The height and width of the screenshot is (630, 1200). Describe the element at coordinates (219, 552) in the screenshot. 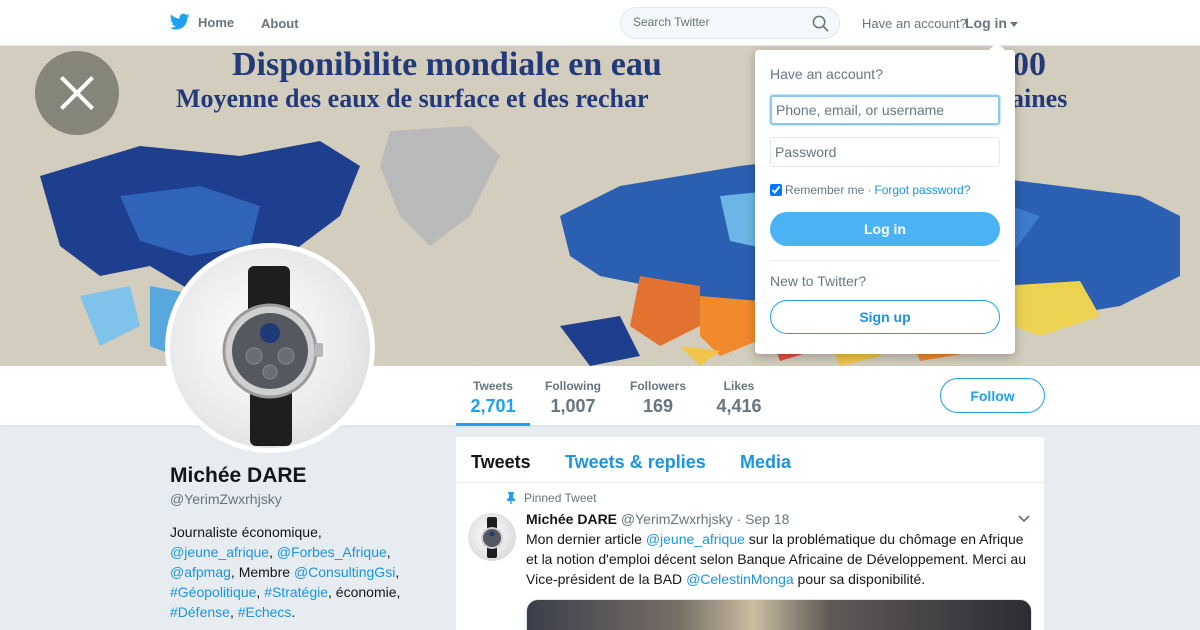

I see `bio-link: @jeune_afrique` at that location.